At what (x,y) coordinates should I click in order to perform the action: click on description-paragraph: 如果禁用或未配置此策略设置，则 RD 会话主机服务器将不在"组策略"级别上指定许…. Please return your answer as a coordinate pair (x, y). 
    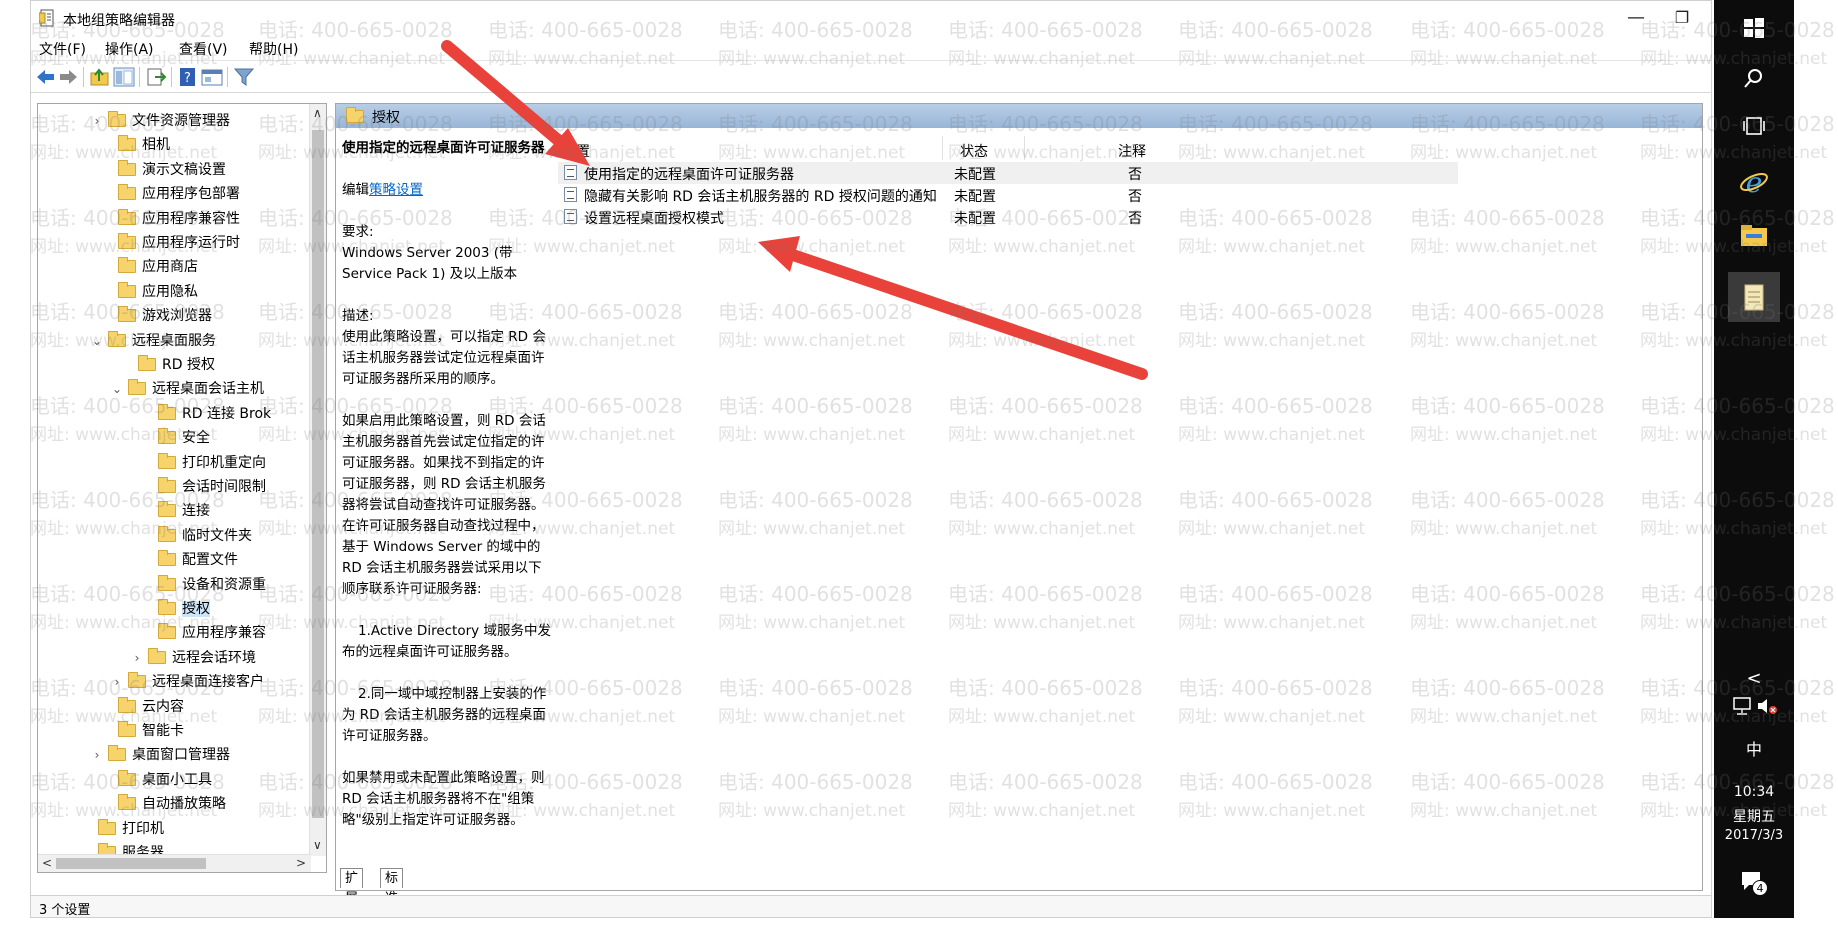
    Looking at the image, I should click on (443, 799).